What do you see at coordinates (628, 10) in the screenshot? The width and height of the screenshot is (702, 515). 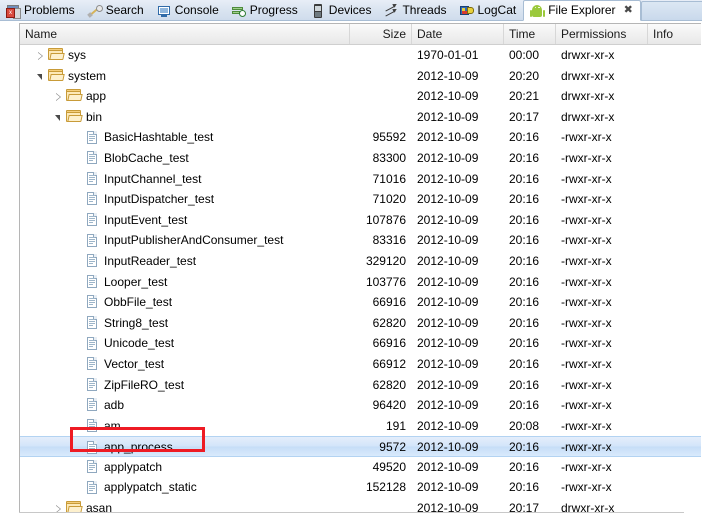 I see `close-icon: ✖` at bounding box center [628, 10].